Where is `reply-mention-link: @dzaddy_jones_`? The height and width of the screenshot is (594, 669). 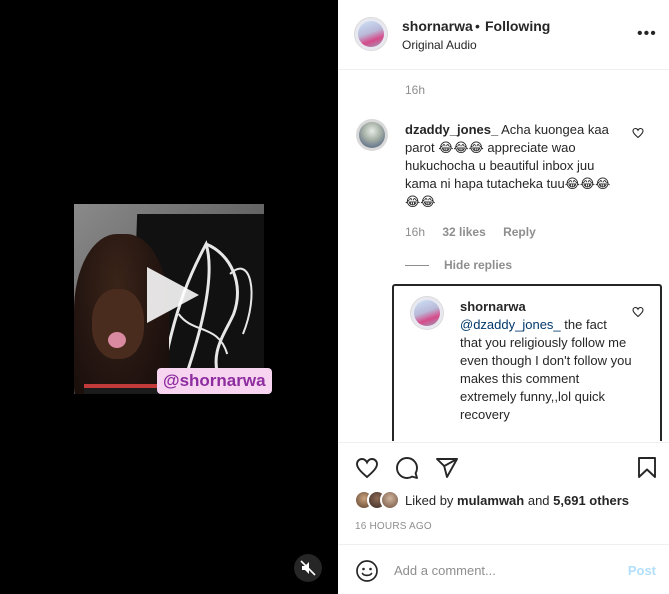 reply-mention-link: @dzaddy_jones_ is located at coordinates (510, 324).